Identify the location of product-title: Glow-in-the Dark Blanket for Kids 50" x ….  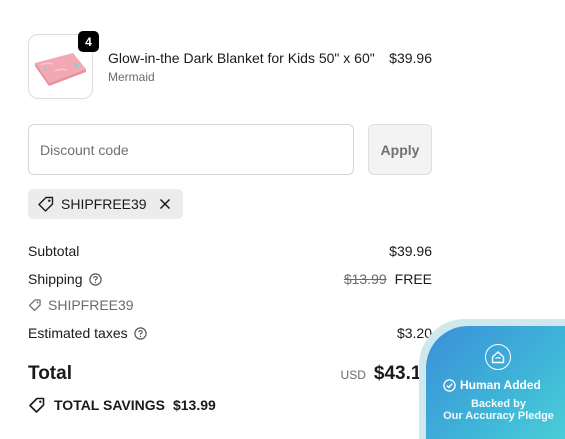
(241, 58).